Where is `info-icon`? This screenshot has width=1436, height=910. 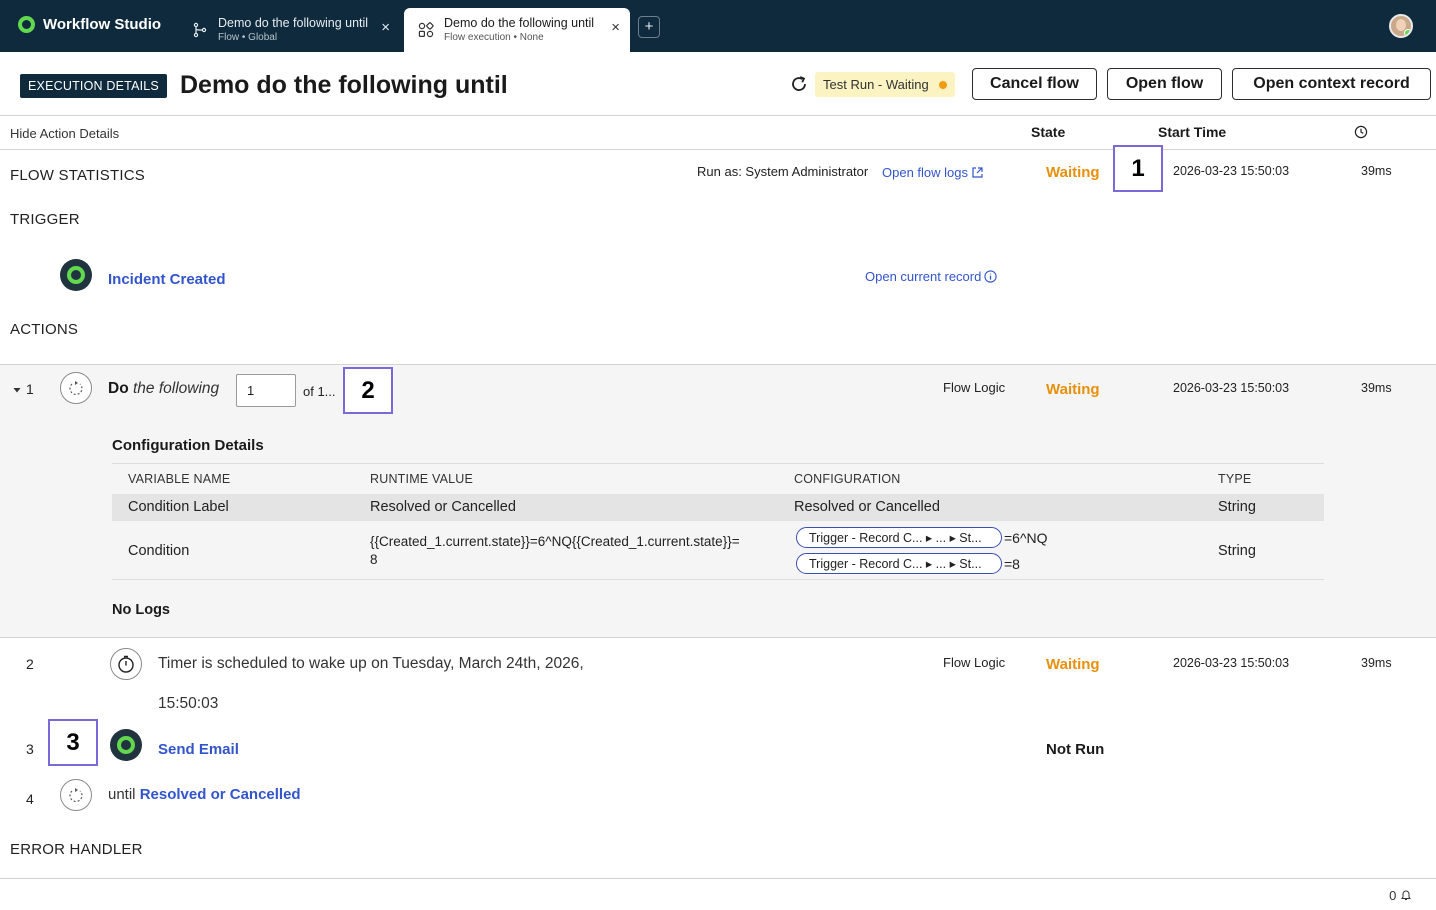 info-icon is located at coordinates (990, 276).